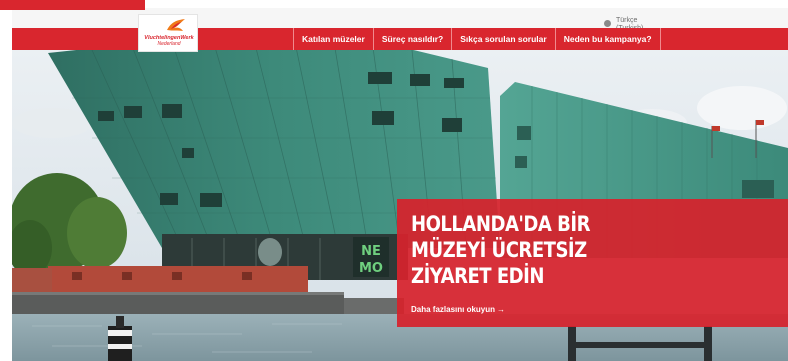 This screenshot has height=361, width=788. I want to click on nemo-sign-top: NE, so click(371, 251).